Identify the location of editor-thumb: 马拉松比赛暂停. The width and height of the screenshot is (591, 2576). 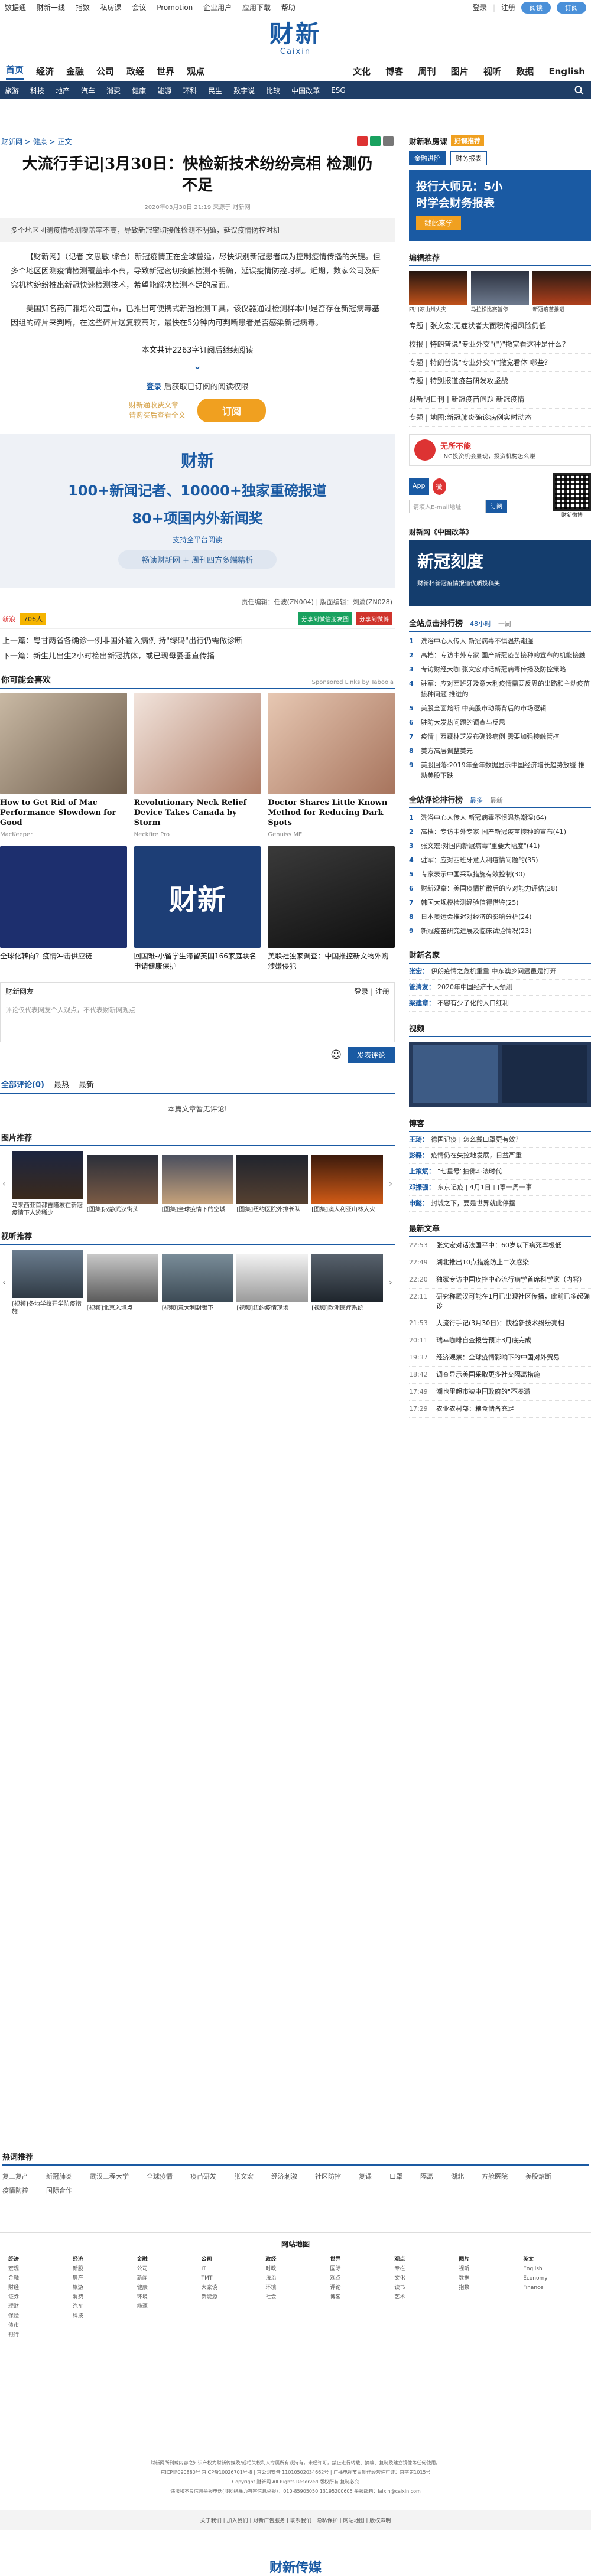
(500, 292).